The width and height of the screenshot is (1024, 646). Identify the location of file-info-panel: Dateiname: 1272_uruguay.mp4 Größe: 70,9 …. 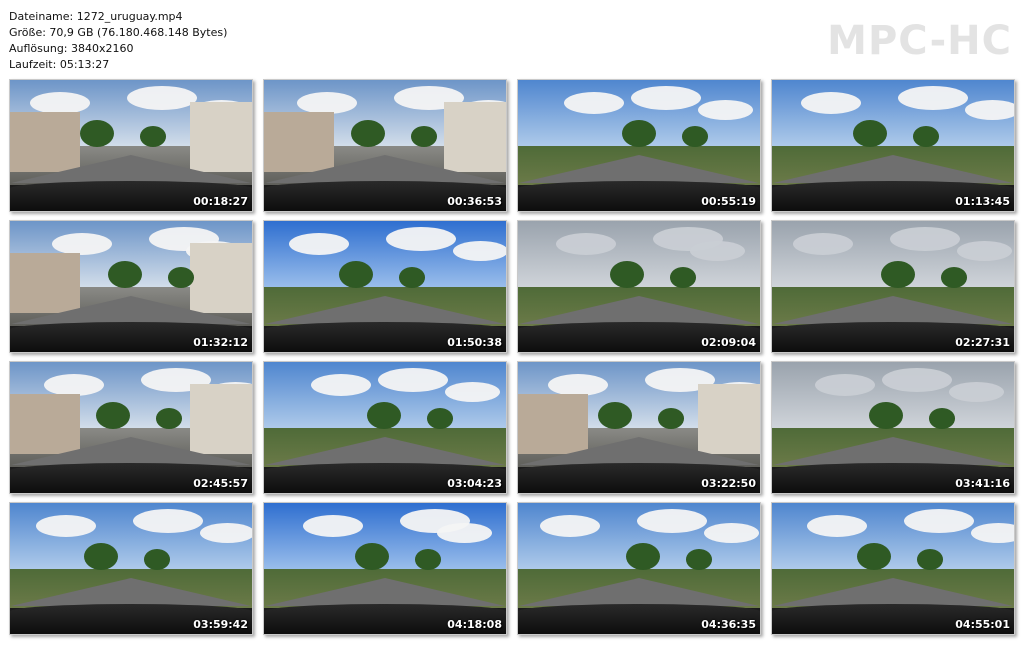
(118, 41).